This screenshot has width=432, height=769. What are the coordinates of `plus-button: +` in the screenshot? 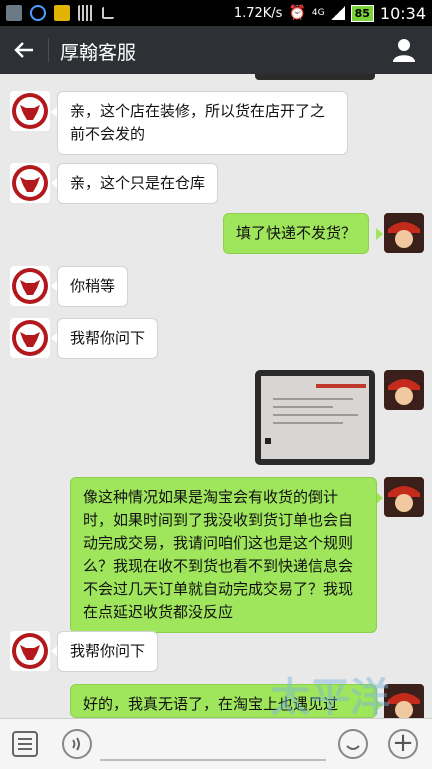 It's located at (403, 744).